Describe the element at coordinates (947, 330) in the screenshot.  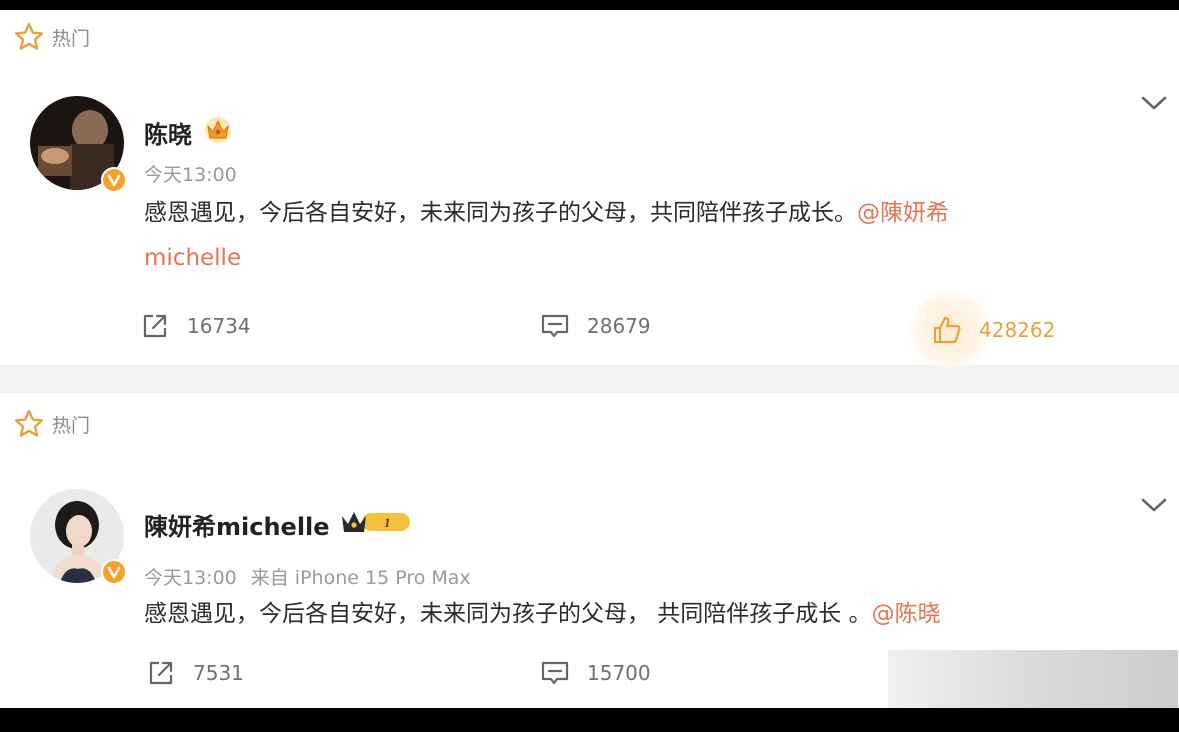
I see `thumbs-up-icon` at that location.